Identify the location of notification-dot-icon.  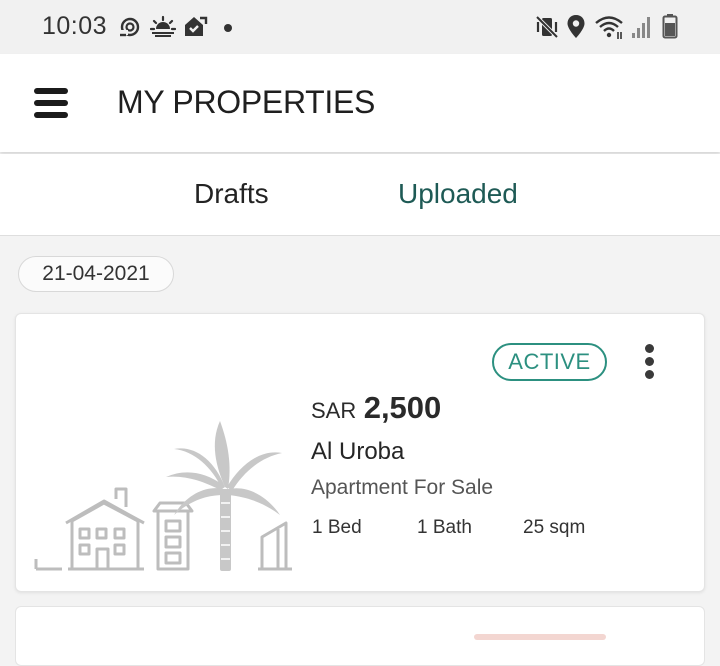
(228, 28).